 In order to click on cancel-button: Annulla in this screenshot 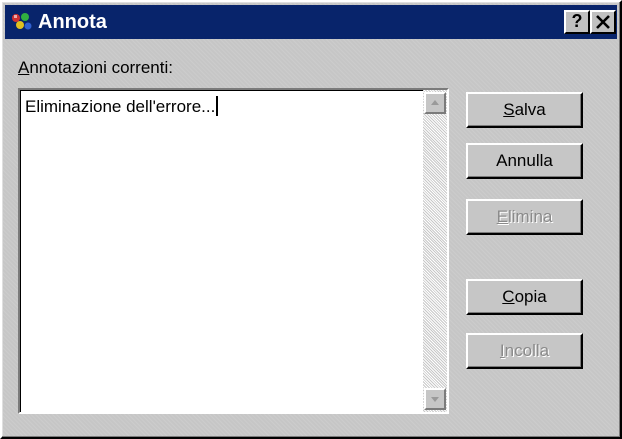, I will do `click(524, 161)`.